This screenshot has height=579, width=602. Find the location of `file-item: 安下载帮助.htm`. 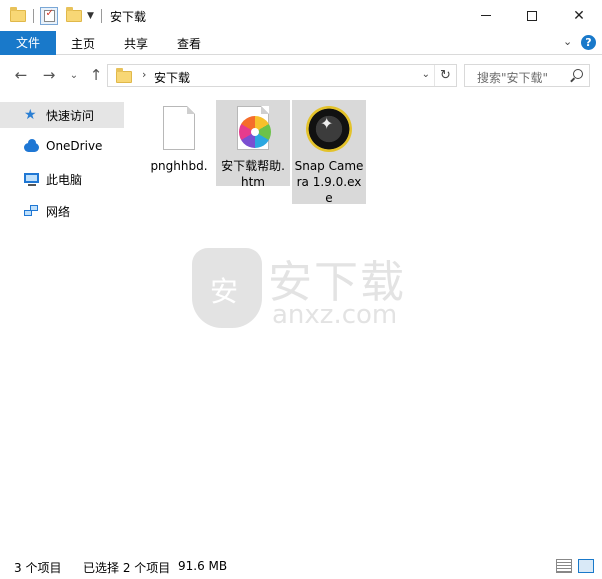

file-item: 安下载帮助.htm is located at coordinates (253, 144).